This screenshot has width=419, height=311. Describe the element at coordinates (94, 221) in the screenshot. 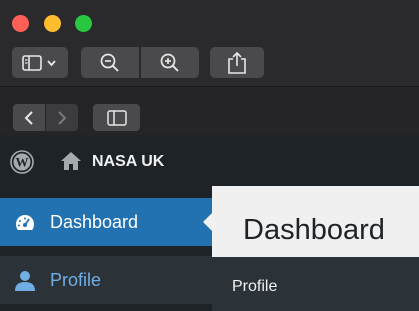

I see `sidebar-item-label: Dashboard` at that location.